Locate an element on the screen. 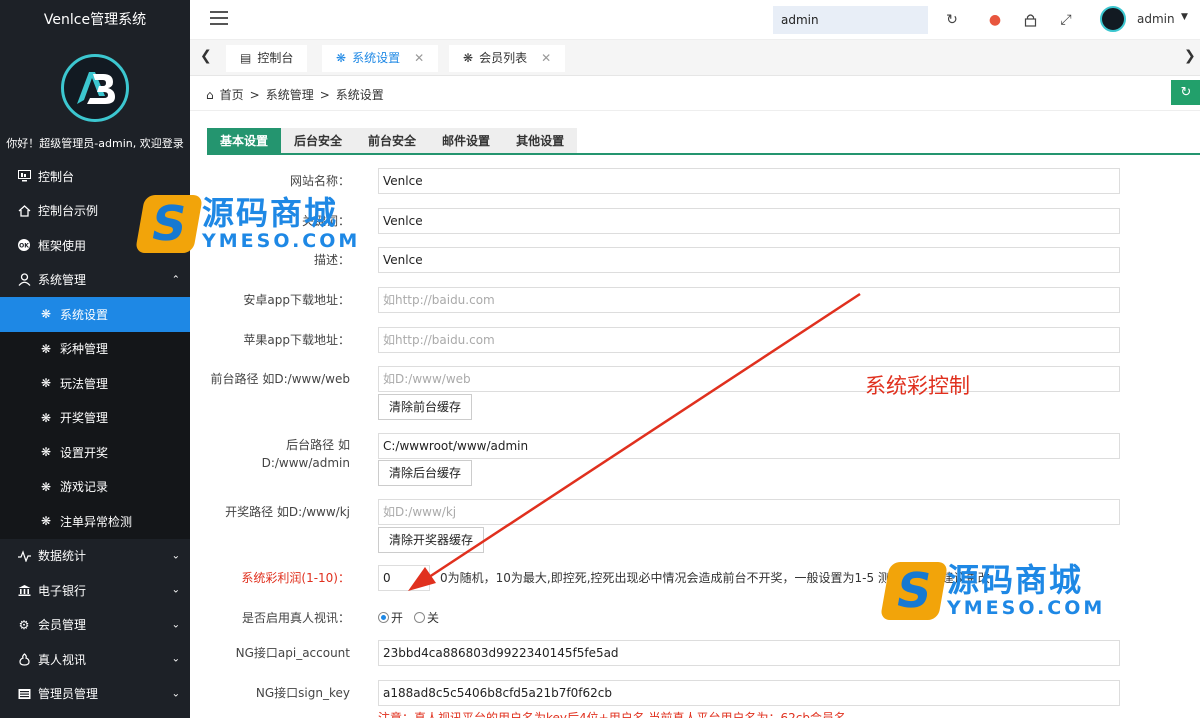 The width and height of the screenshot is (1200, 718). sidebar-item-admins: 管理员管理 ⌄ is located at coordinates (95, 694).